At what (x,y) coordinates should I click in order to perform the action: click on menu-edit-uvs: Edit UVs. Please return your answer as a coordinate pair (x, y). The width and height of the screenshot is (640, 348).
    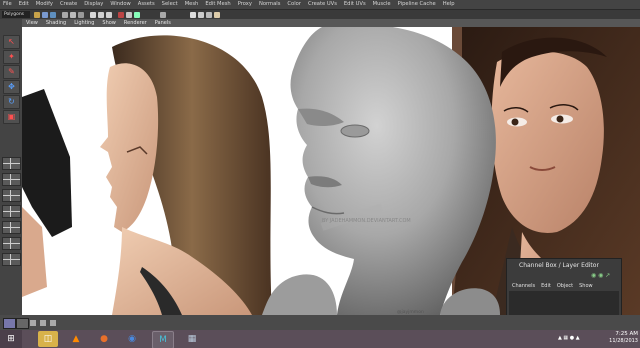
    Looking at the image, I should click on (355, 4).